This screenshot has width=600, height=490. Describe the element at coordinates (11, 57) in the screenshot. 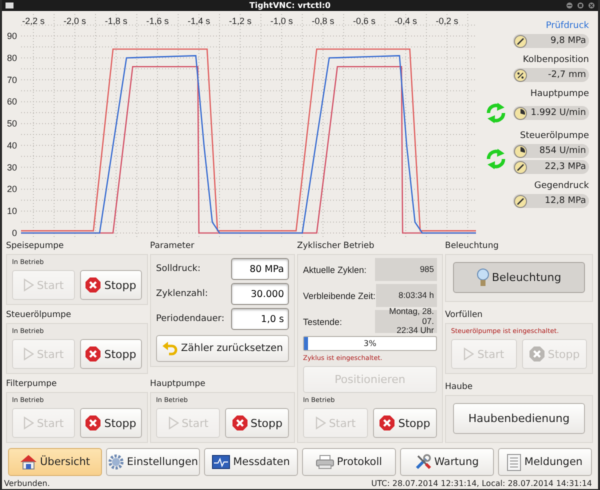

I see `axis-tick-label: 80` at that location.